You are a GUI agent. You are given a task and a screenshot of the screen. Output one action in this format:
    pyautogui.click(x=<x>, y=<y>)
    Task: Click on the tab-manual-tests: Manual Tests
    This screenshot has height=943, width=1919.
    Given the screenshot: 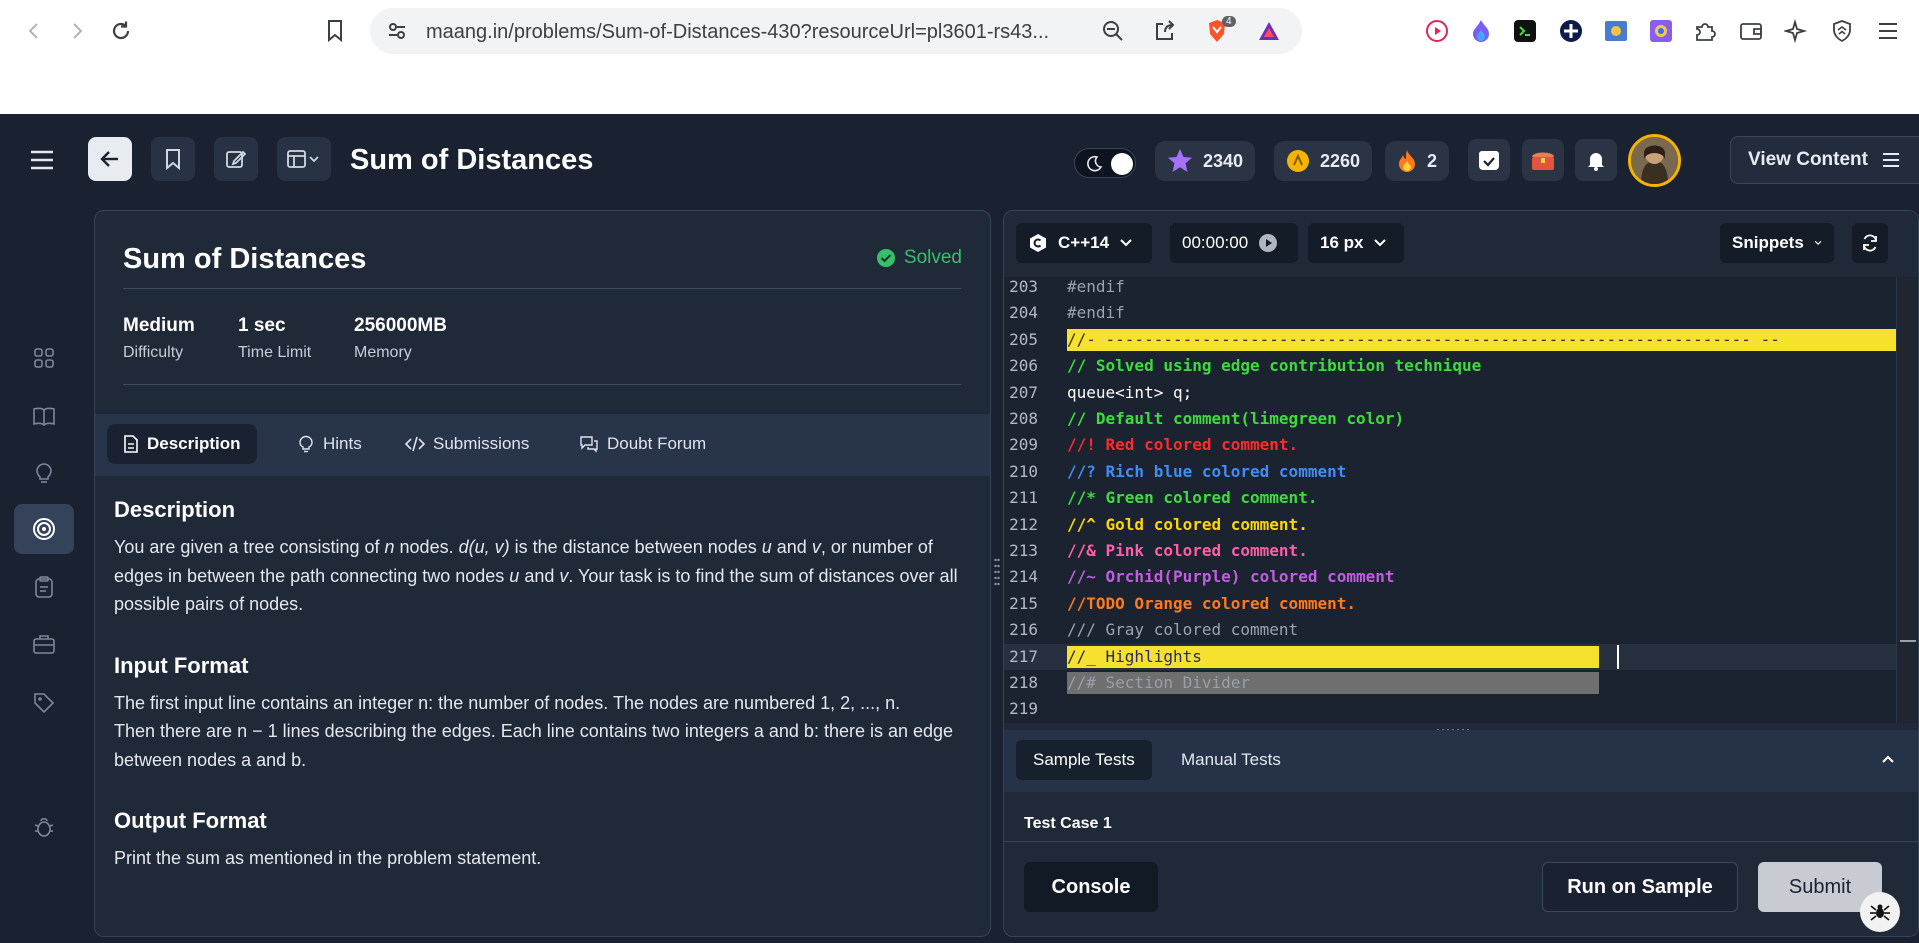 What is the action you would take?
    pyautogui.click(x=1231, y=760)
    